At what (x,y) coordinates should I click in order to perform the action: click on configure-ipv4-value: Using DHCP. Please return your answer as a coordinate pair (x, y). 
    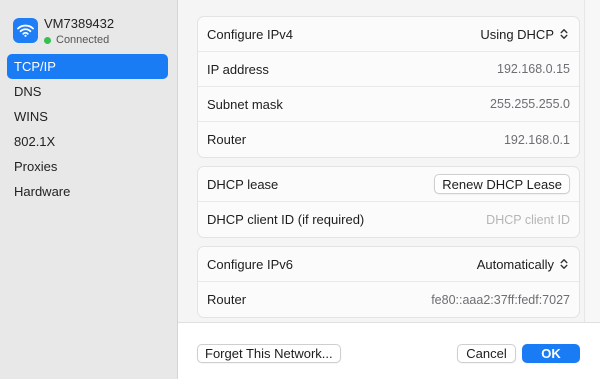
    Looking at the image, I should click on (517, 34).